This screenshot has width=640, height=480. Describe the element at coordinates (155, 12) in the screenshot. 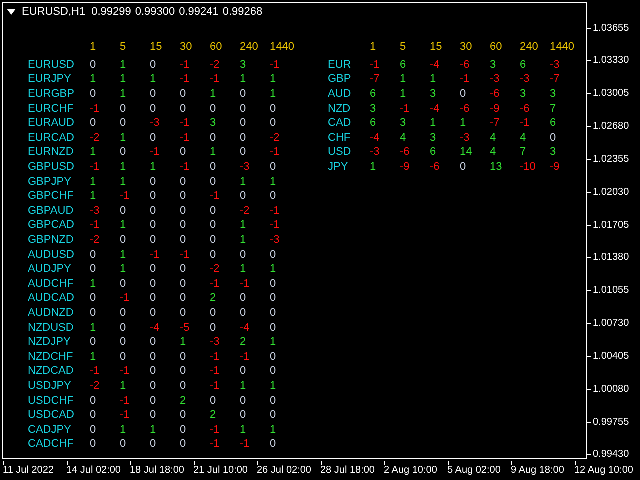

I see `price-quote: 0.99300` at that location.